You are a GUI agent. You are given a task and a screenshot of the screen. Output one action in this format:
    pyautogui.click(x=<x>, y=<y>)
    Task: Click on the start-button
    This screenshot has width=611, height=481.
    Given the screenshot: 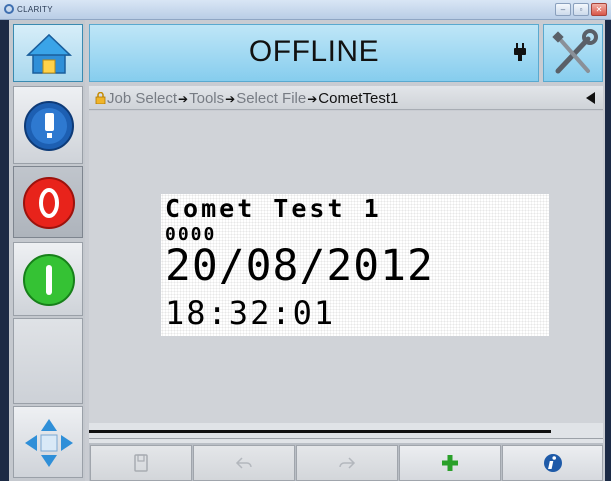 What is the action you would take?
    pyautogui.click(x=48, y=279)
    